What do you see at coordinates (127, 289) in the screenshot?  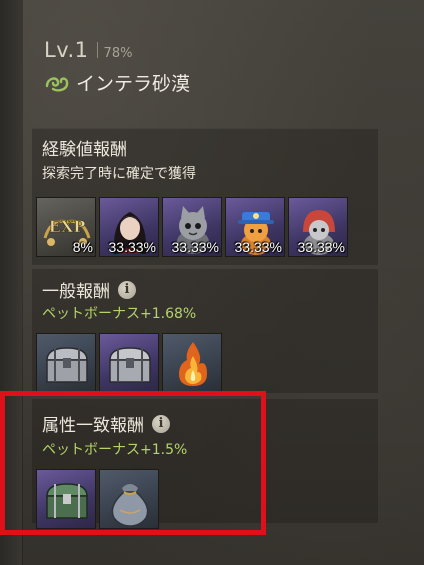 I see `info-icon: i` at bounding box center [127, 289].